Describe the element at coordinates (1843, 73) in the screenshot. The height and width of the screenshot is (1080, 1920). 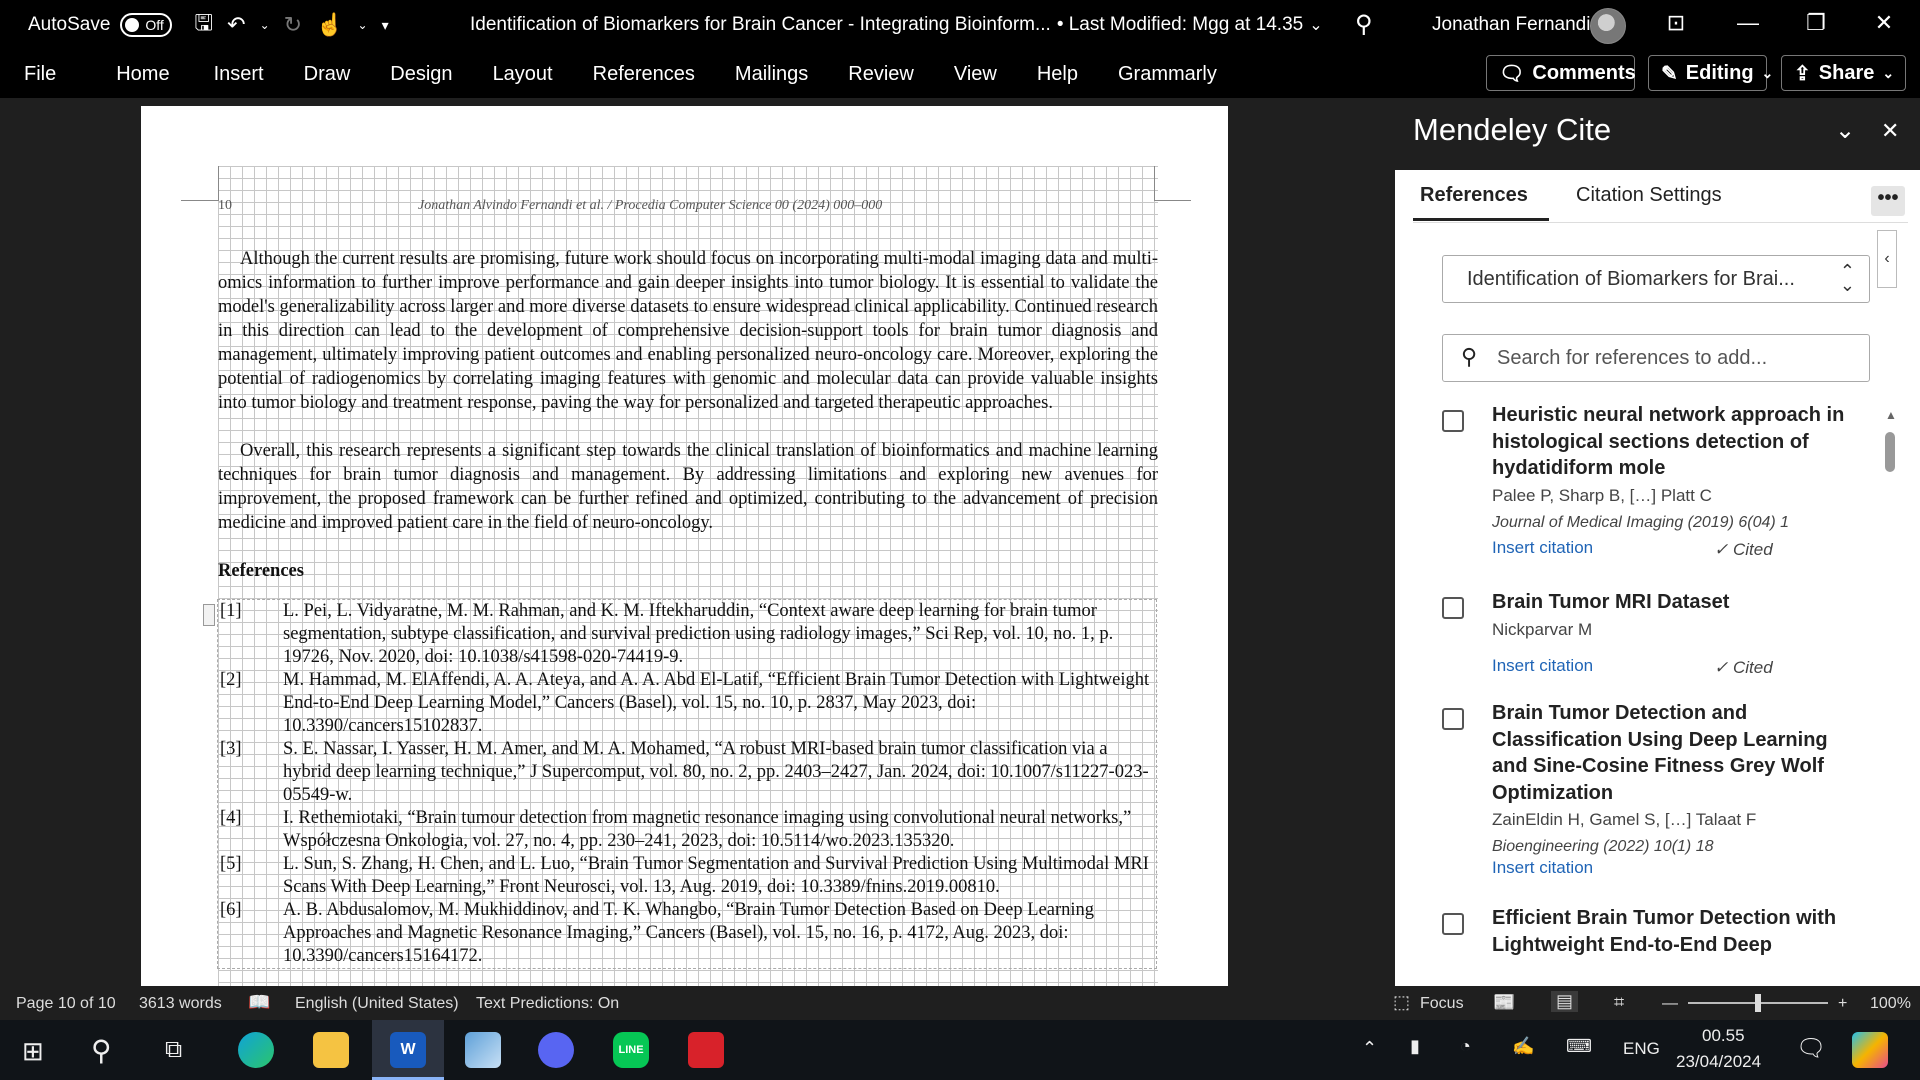
I see `share-button: ⇪ Share ⌄` at that location.